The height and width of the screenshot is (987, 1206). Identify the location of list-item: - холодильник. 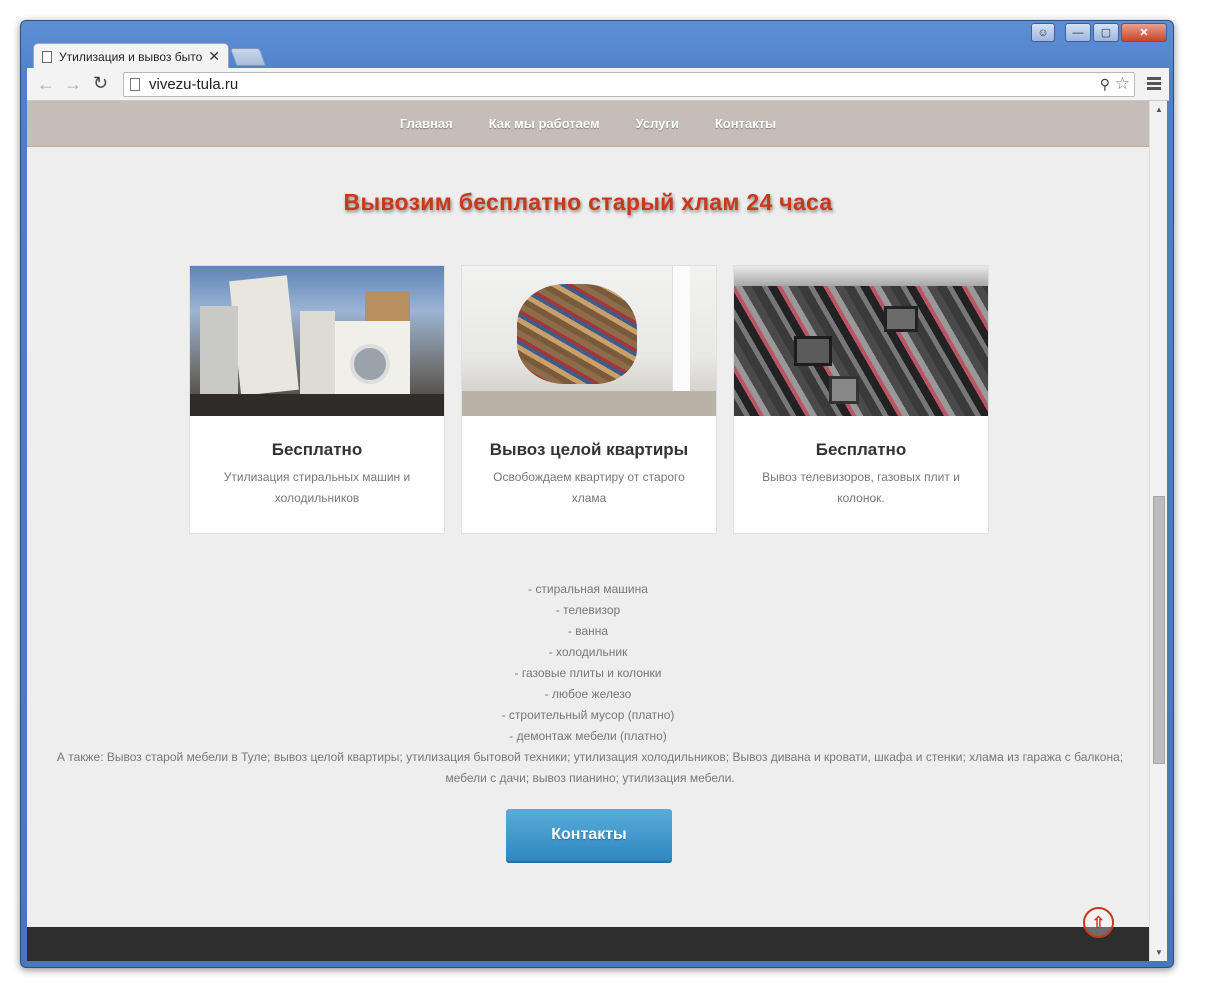
(588, 652).